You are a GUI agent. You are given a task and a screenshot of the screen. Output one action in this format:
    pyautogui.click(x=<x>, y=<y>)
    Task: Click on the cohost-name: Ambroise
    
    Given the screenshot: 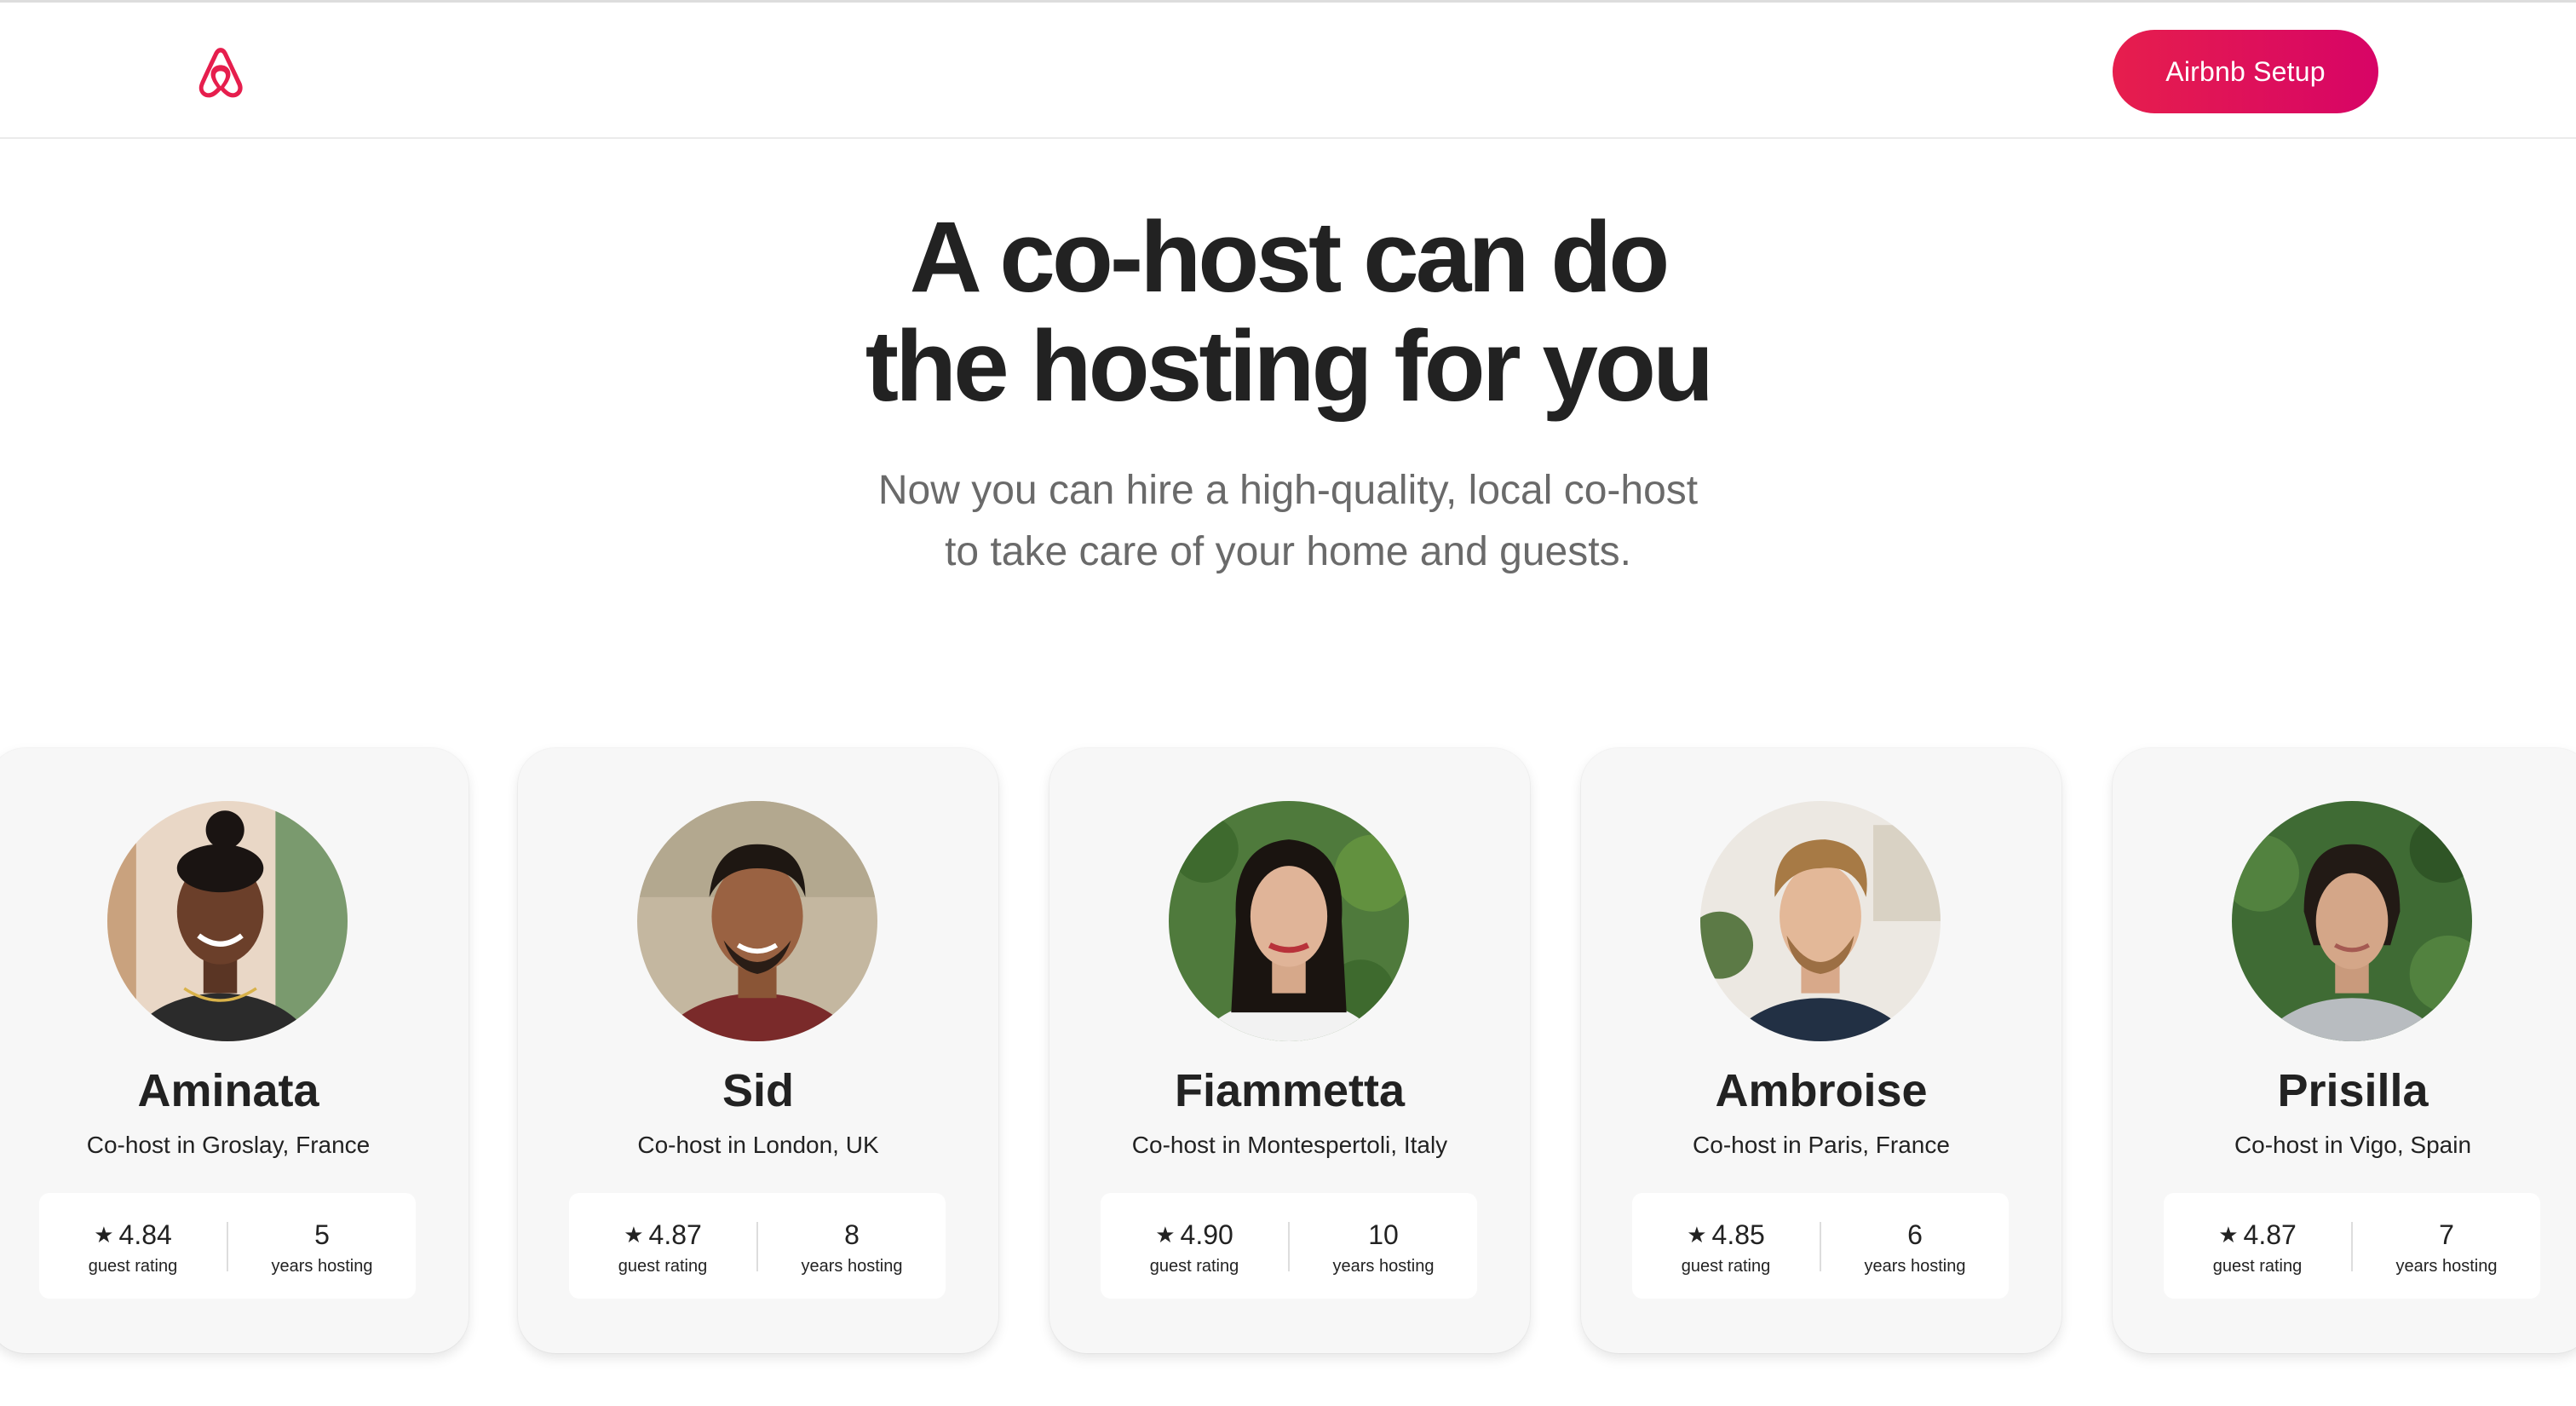 What is the action you would take?
    pyautogui.click(x=1822, y=1090)
    